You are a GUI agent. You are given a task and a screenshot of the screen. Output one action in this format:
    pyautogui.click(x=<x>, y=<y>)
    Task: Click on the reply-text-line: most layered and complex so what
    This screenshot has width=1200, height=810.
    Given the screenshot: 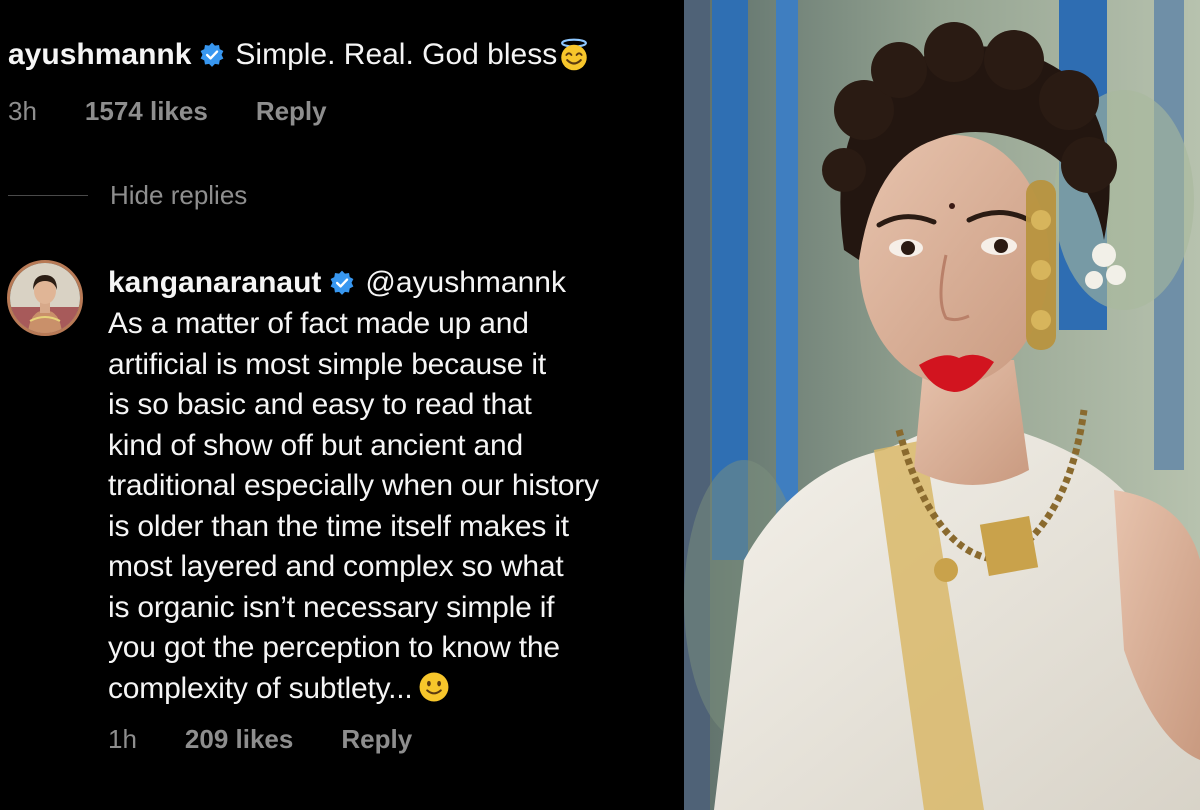 What is the action you would take?
    pyautogui.click(x=336, y=566)
    